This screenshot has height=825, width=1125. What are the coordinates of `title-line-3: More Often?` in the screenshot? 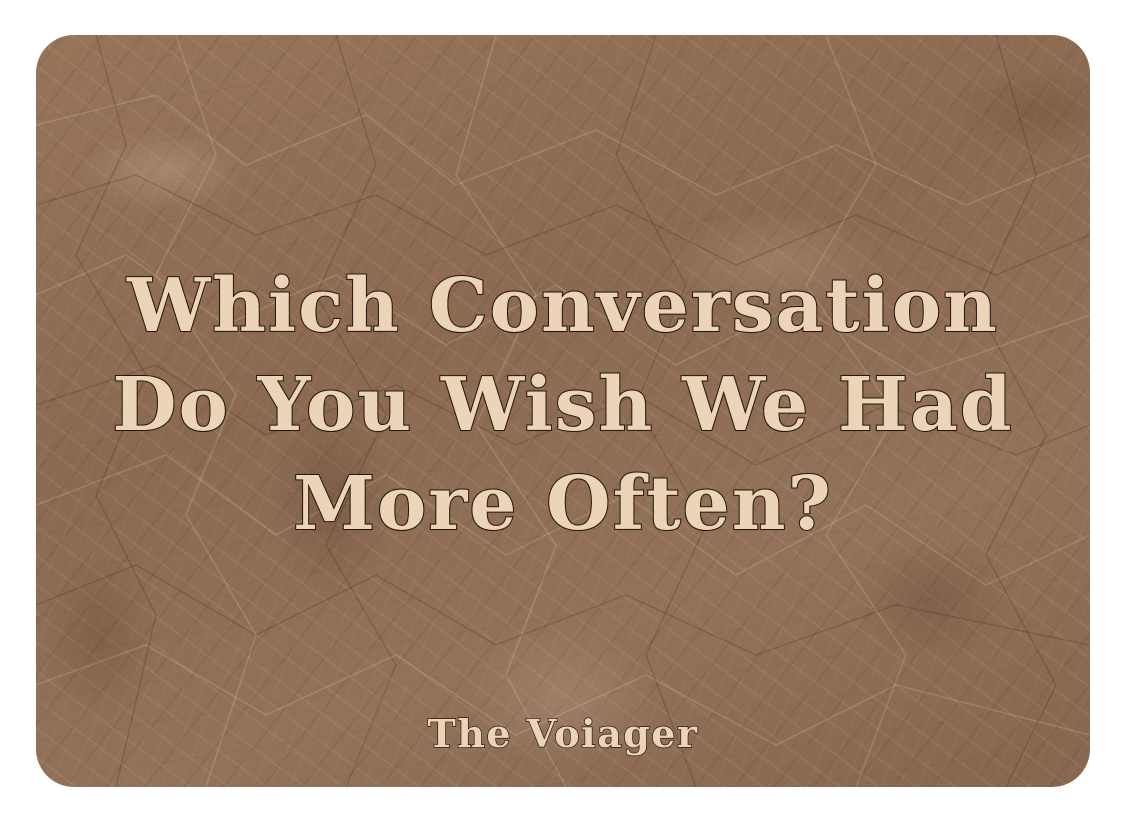 It's located at (562, 504).